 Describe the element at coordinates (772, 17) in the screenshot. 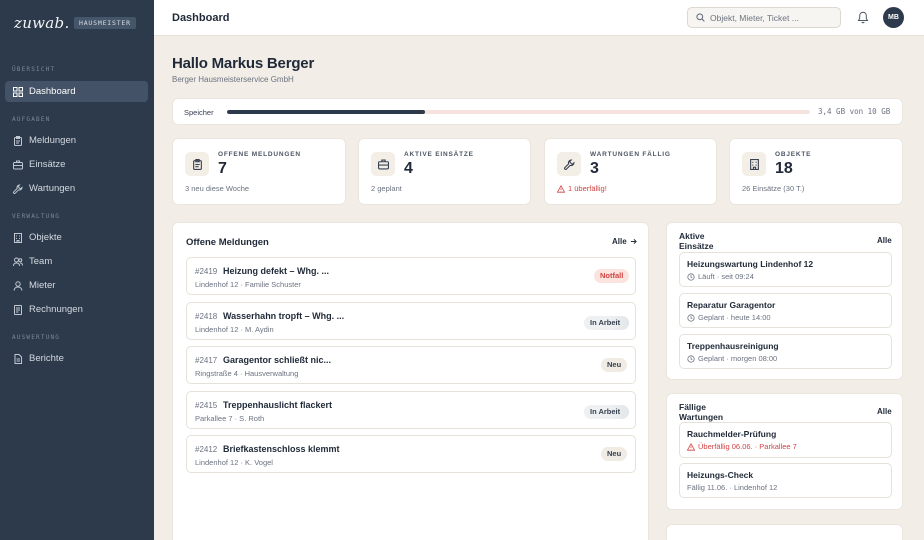

I see `search-input` at that location.